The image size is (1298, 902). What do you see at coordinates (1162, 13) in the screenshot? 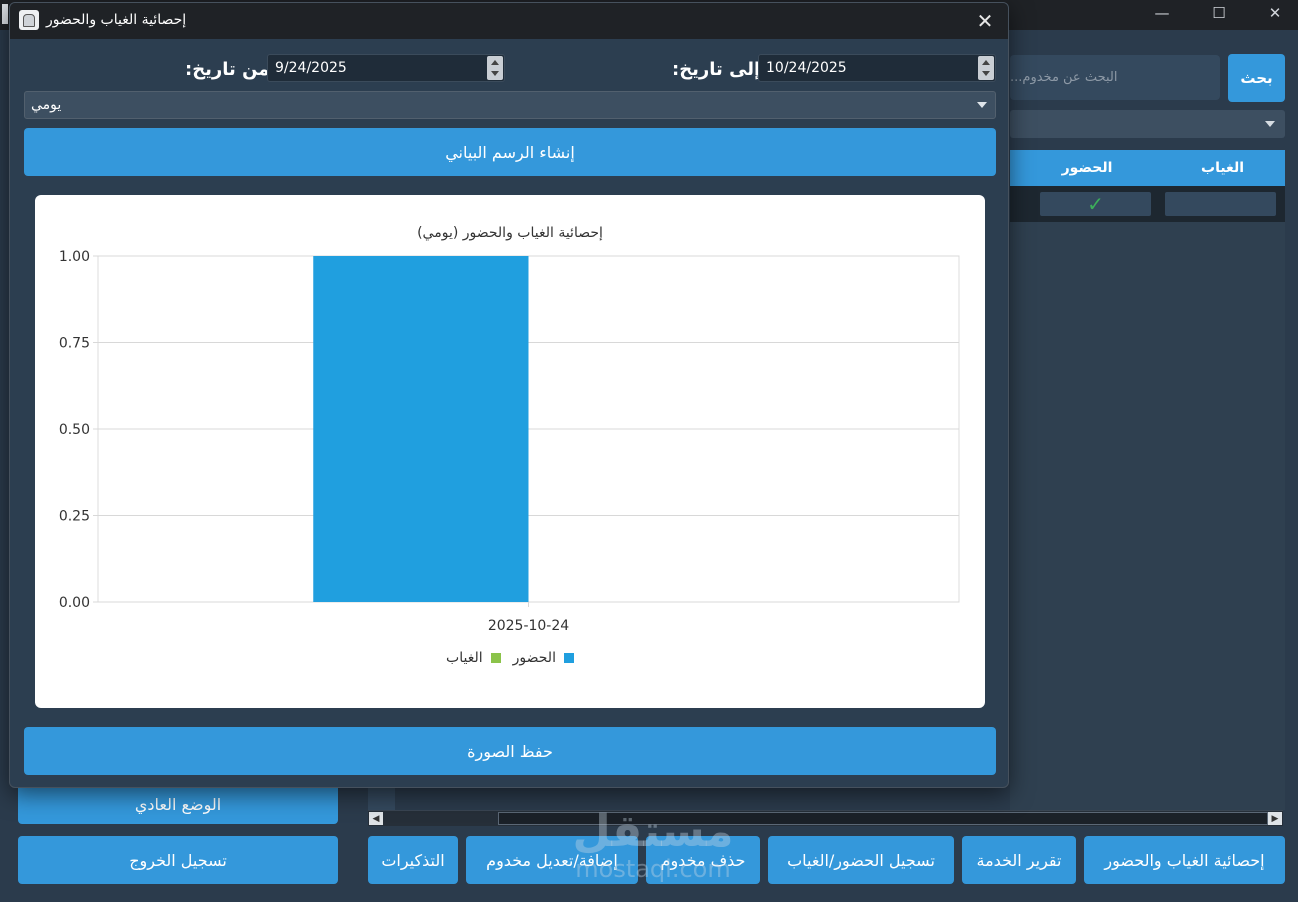
I see `minimize-icon: —` at bounding box center [1162, 13].